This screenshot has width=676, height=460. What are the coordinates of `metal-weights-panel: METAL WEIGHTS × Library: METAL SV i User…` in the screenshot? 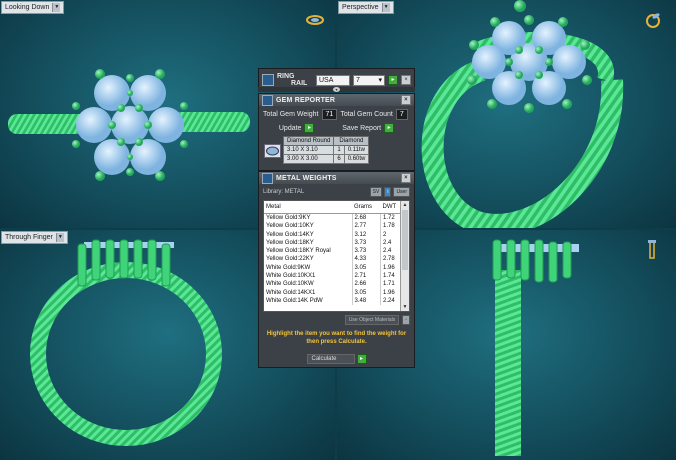 It's located at (336, 269).